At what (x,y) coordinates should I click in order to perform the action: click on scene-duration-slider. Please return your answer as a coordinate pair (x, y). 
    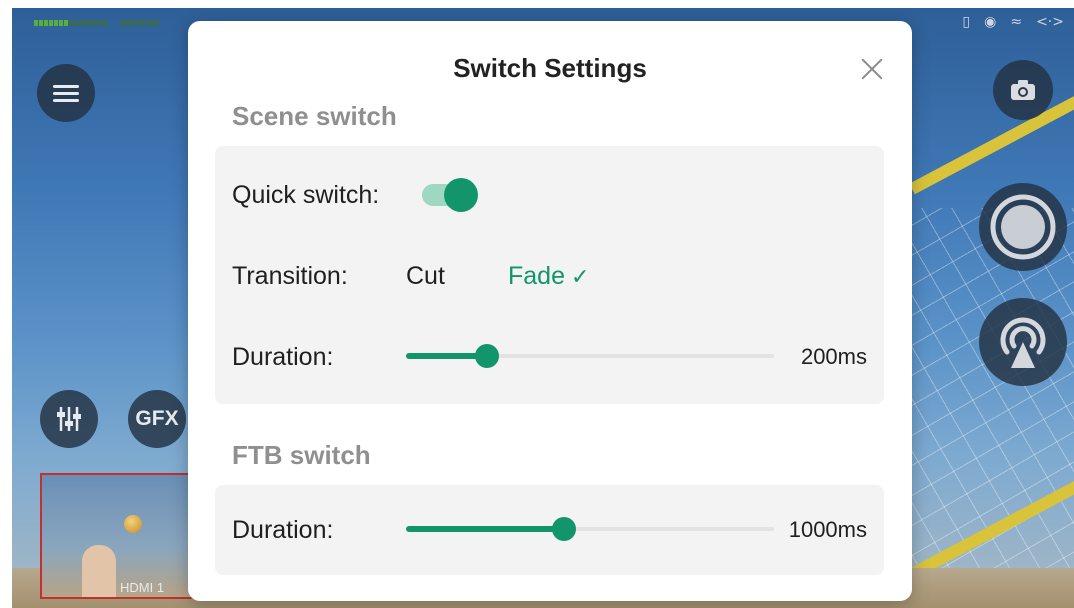
    Looking at the image, I should click on (590, 356).